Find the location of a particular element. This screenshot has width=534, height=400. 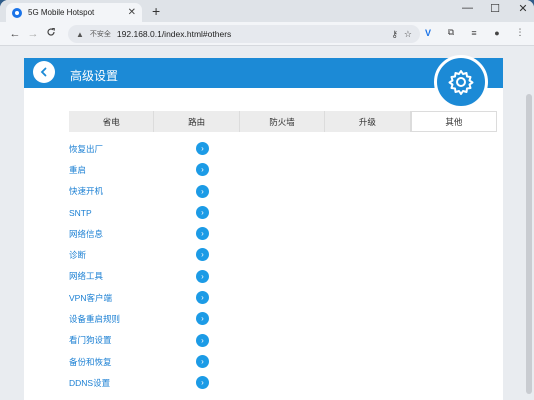

close-window-button: ✕ is located at coordinates (523, 8).